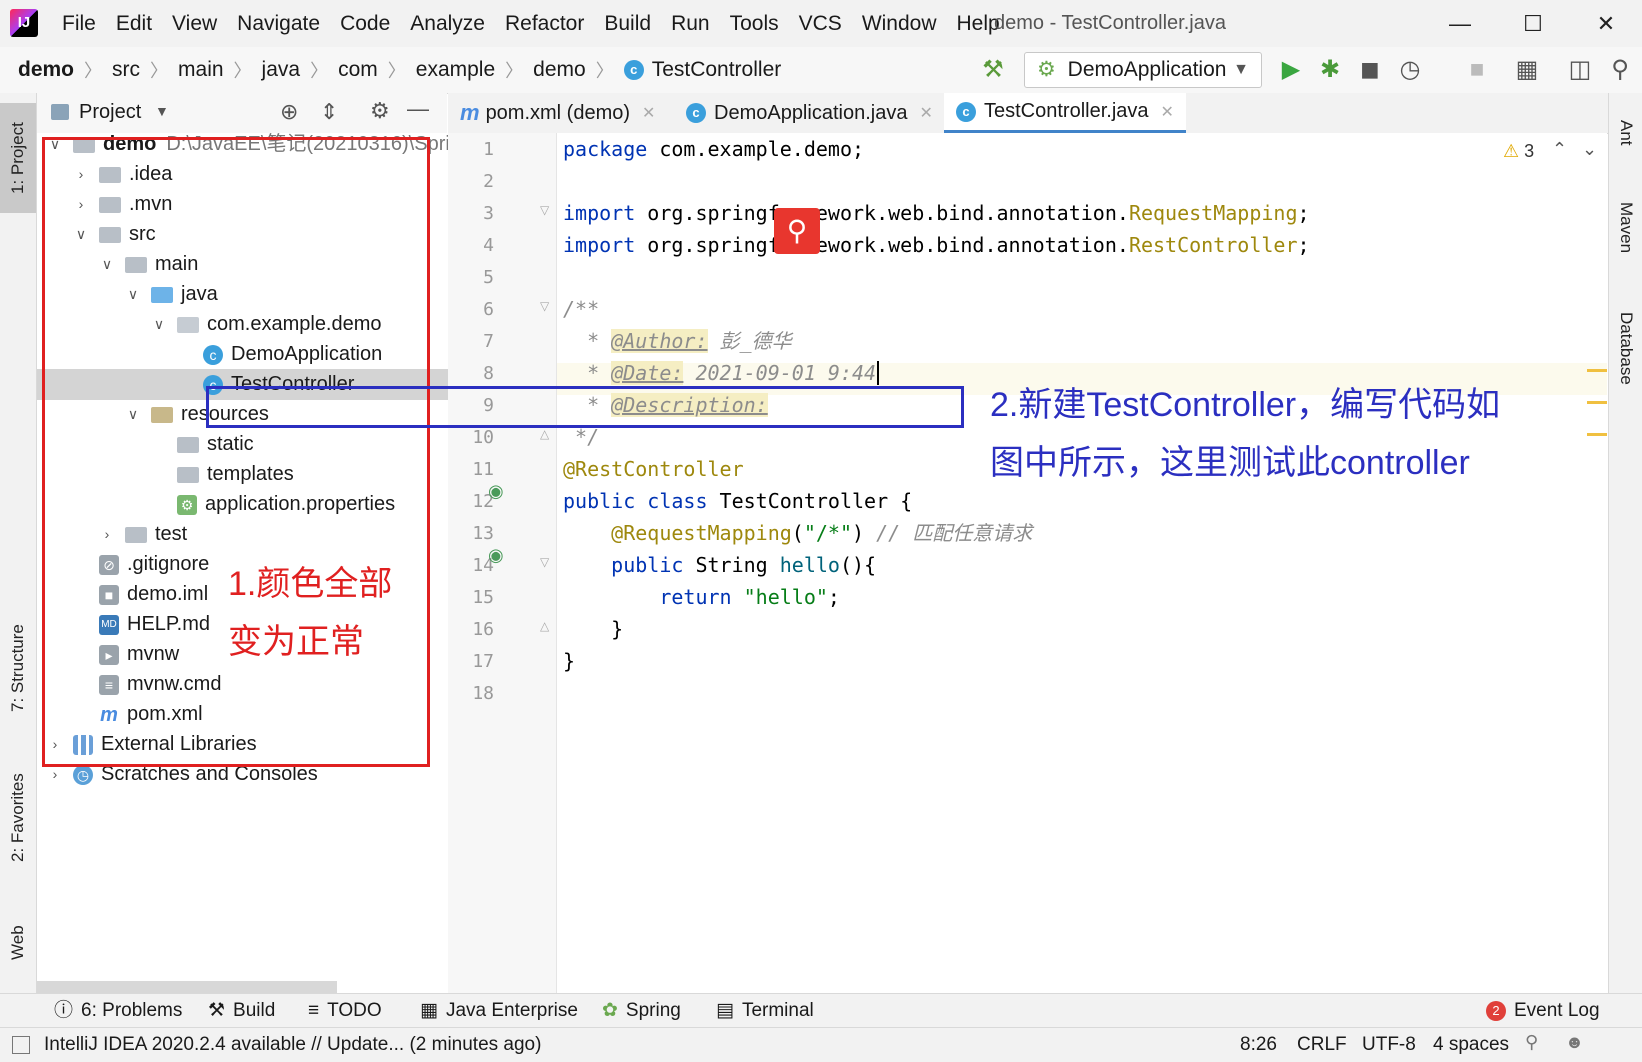 The image size is (1642, 1062). I want to click on chevron-down-icon: ▼, so click(1241, 69).